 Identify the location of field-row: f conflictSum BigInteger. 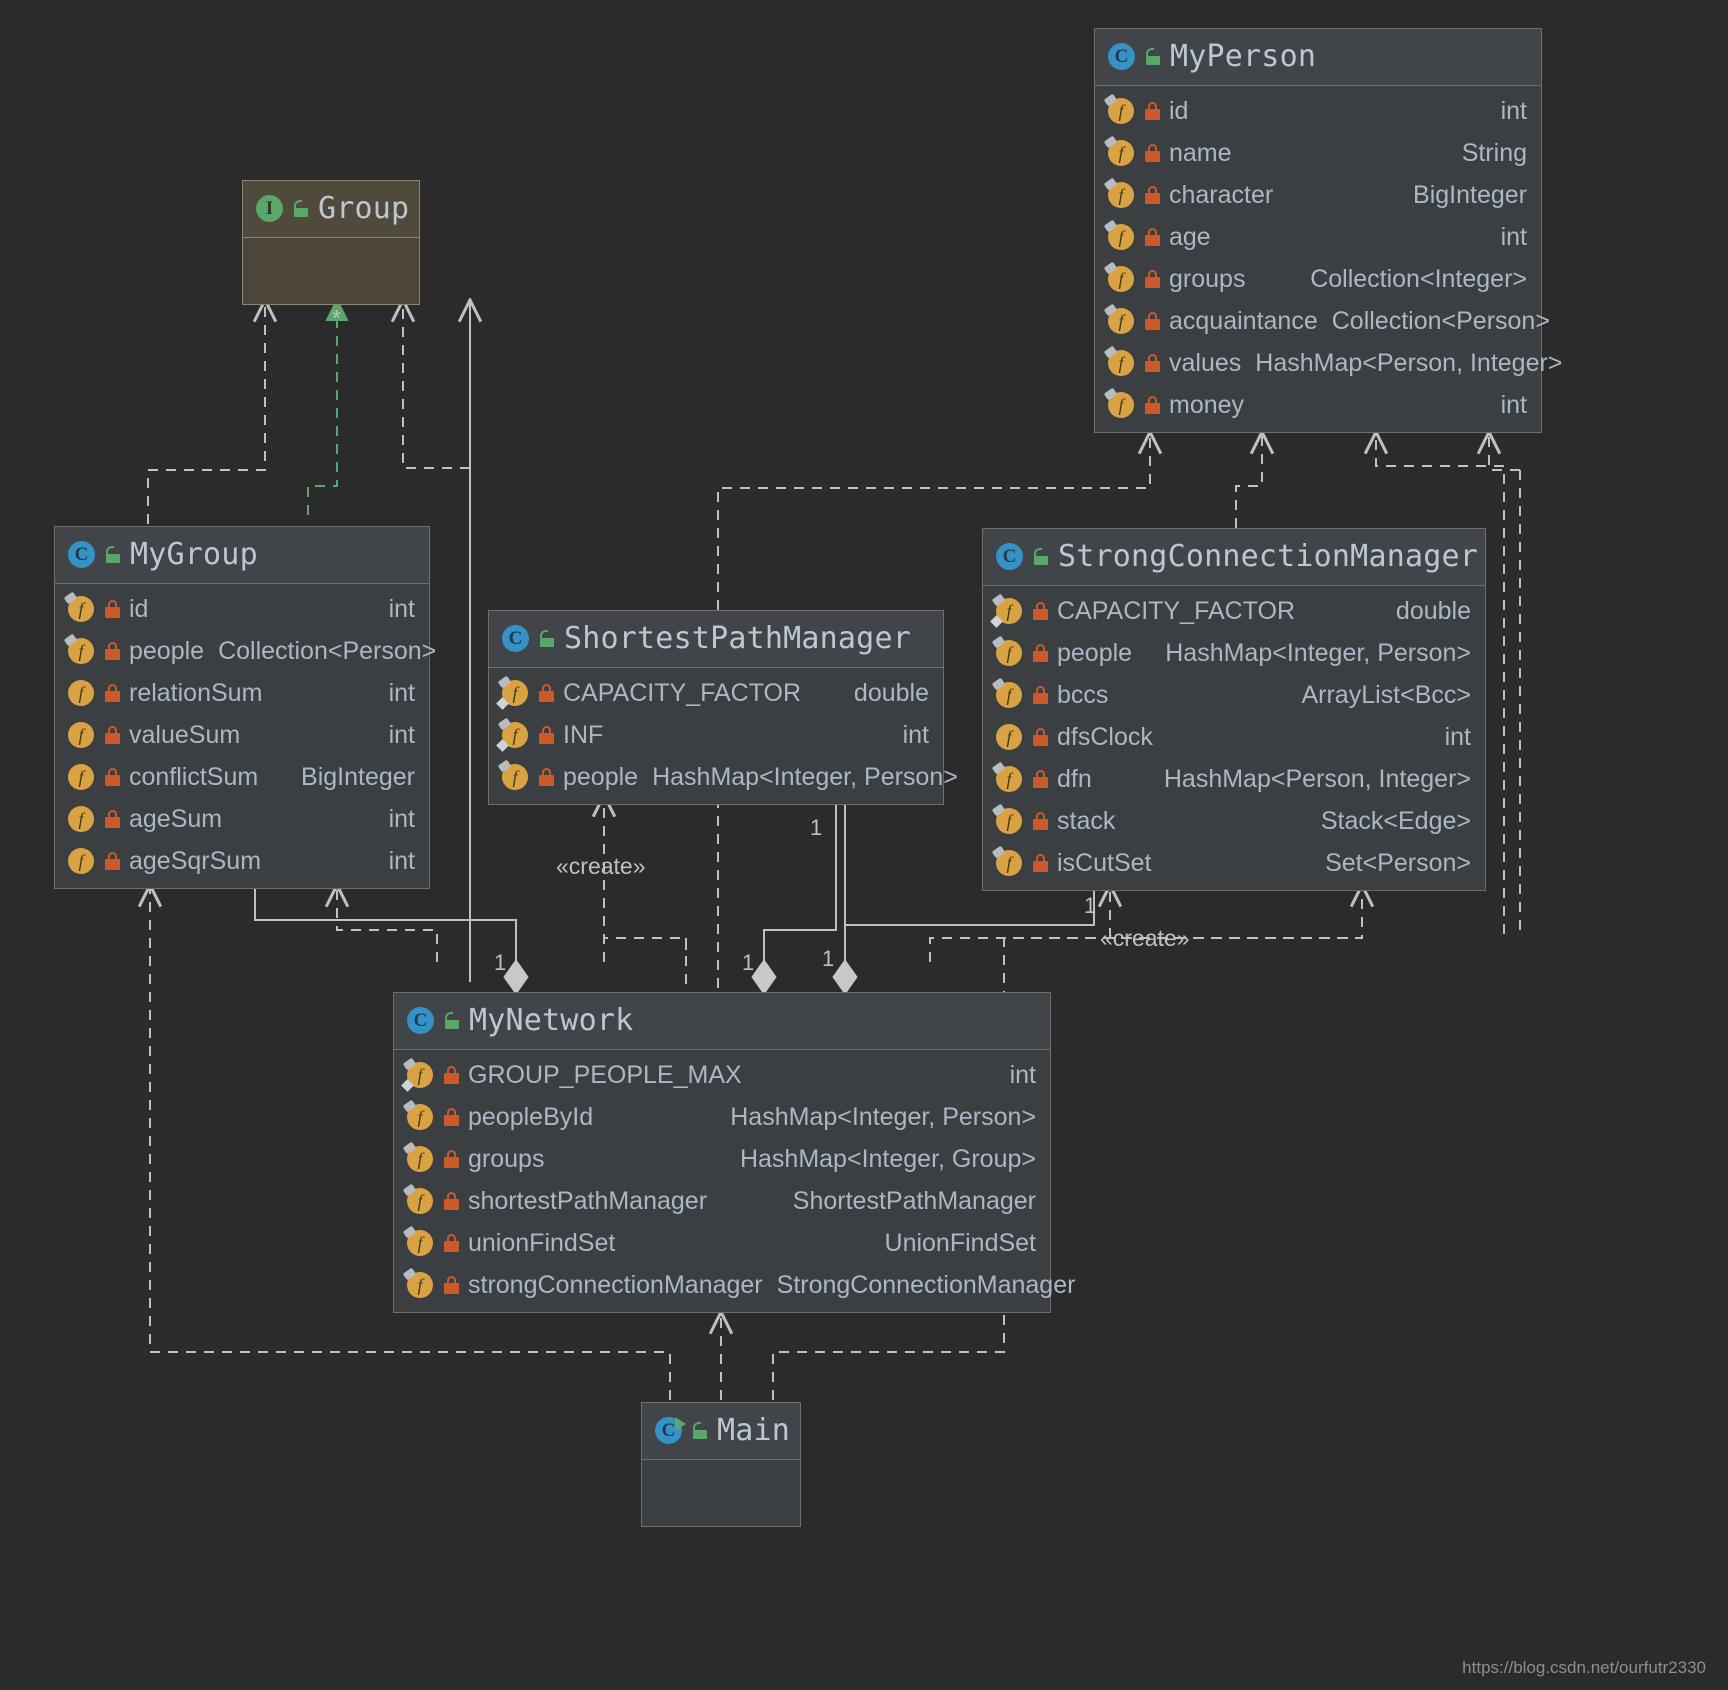
(242, 777).